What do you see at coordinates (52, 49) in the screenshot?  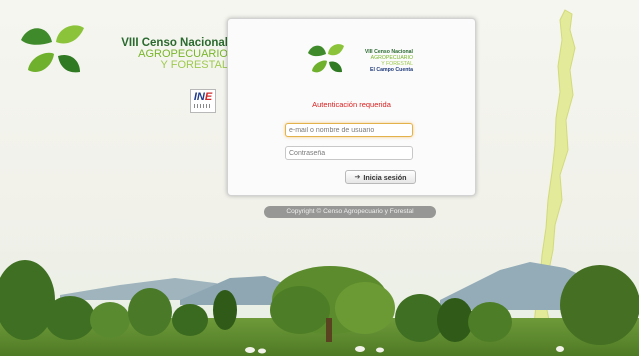 I see `leaf-logo-icon` at bounding box center [52, 49].